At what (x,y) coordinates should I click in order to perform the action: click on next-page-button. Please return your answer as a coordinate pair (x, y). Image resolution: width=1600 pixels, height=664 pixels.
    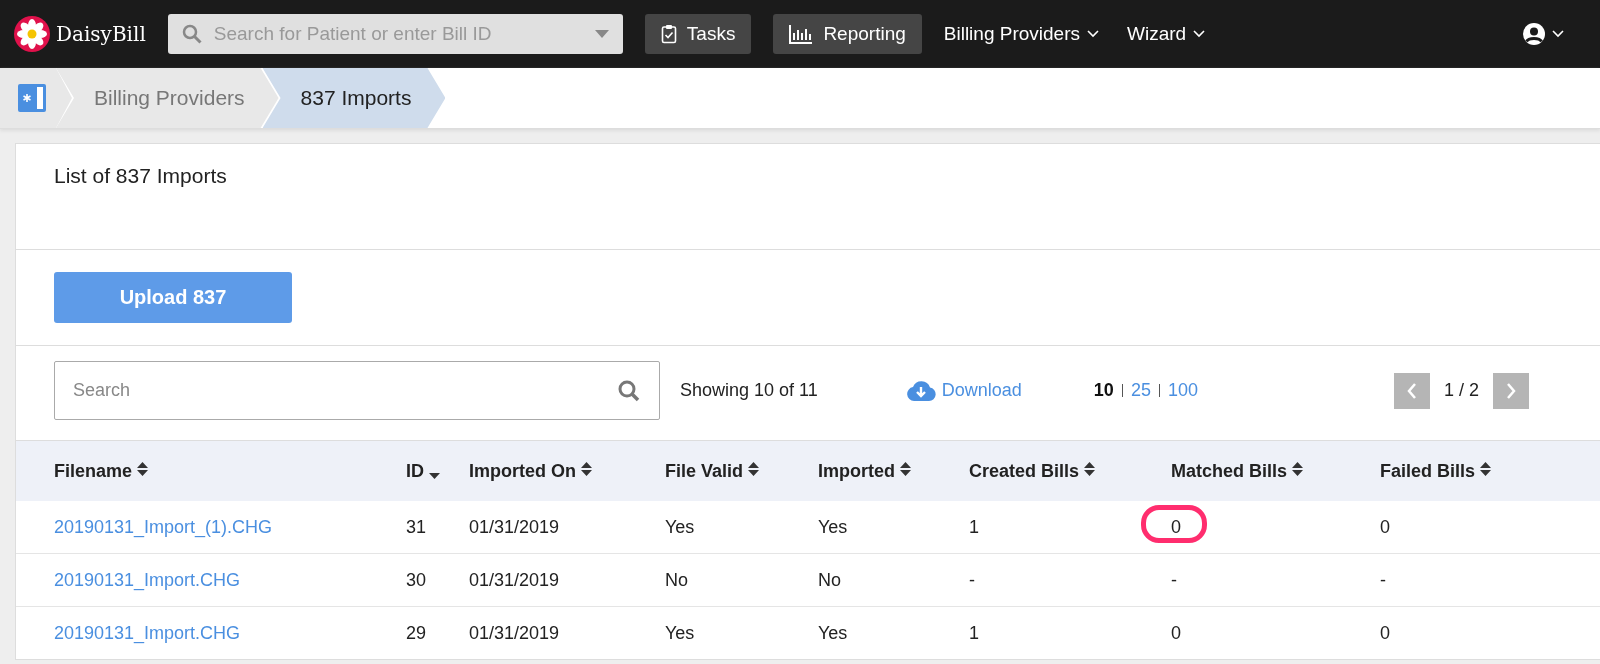
    Looking at the image, I should click on (1511, 390).